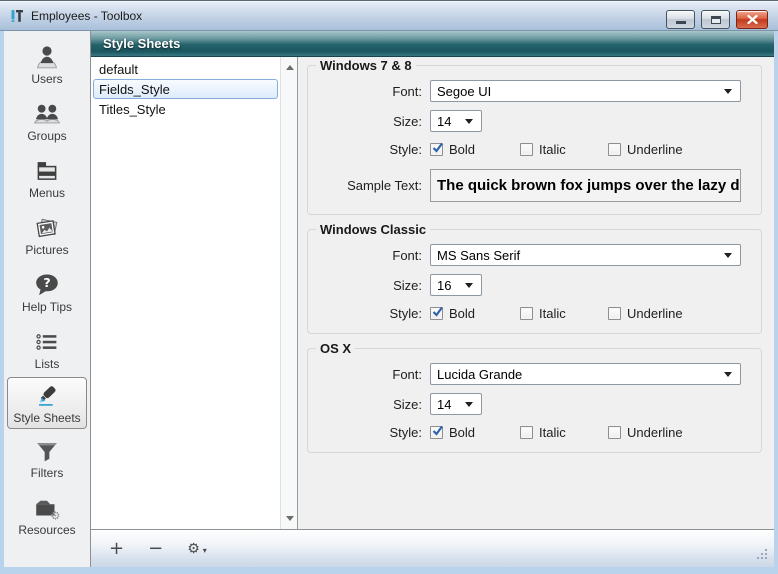  Describe the element at coordinates (47, 227) in the screenshot. I see `pictures-icon` at that location.